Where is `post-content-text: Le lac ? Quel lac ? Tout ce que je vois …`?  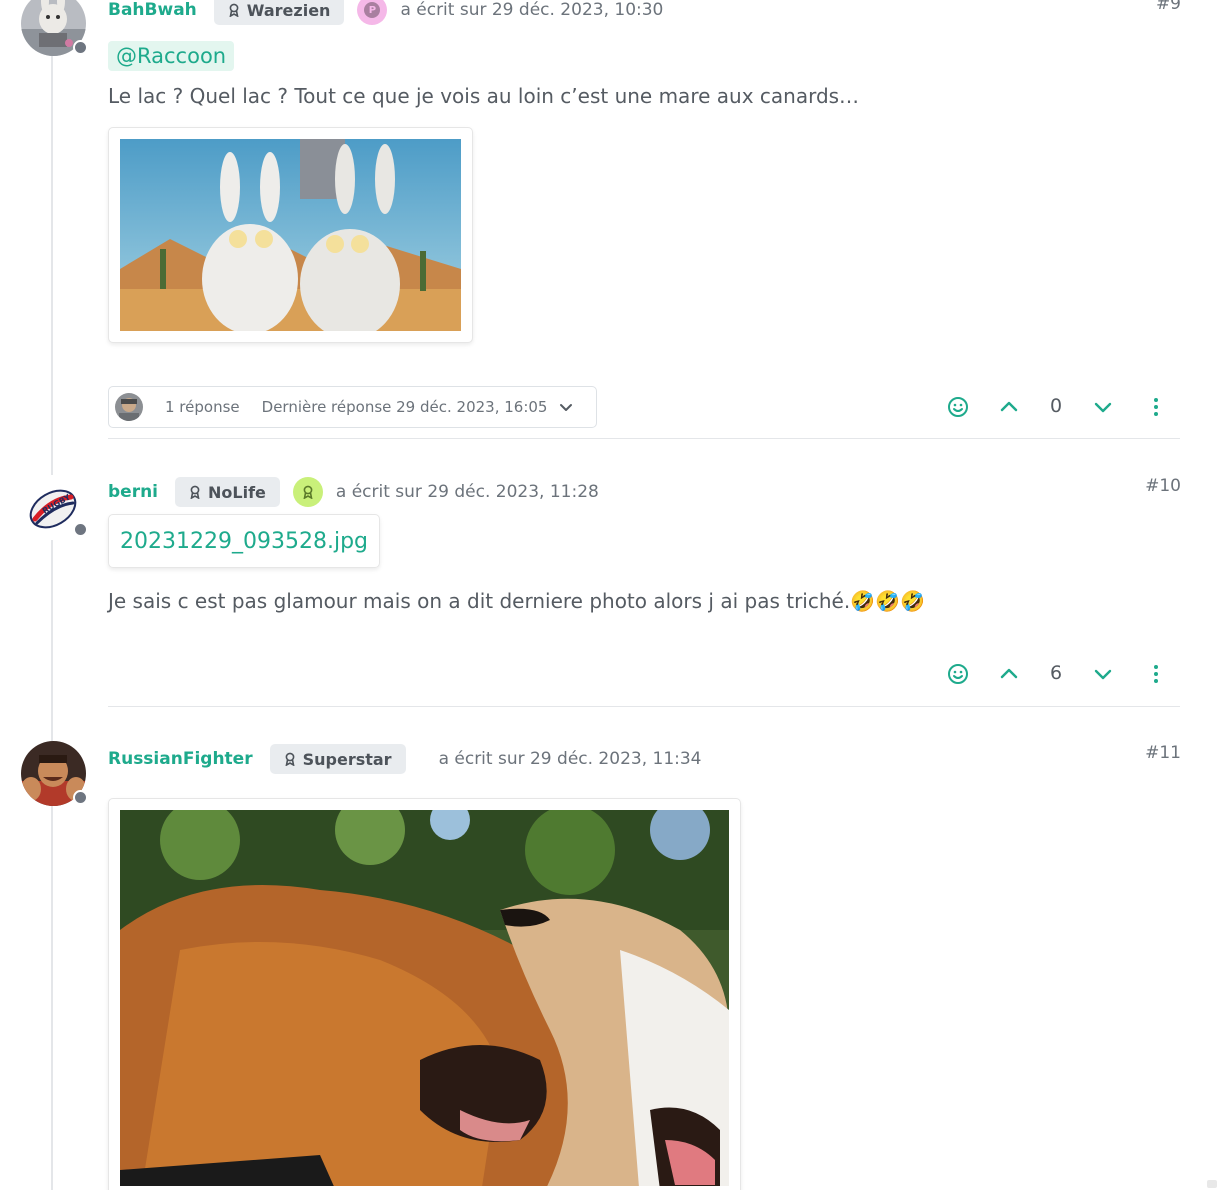 post-content-text: Le lac ? Quel lac ? Tout ce que je vois … is located at coordinates (484, 96).